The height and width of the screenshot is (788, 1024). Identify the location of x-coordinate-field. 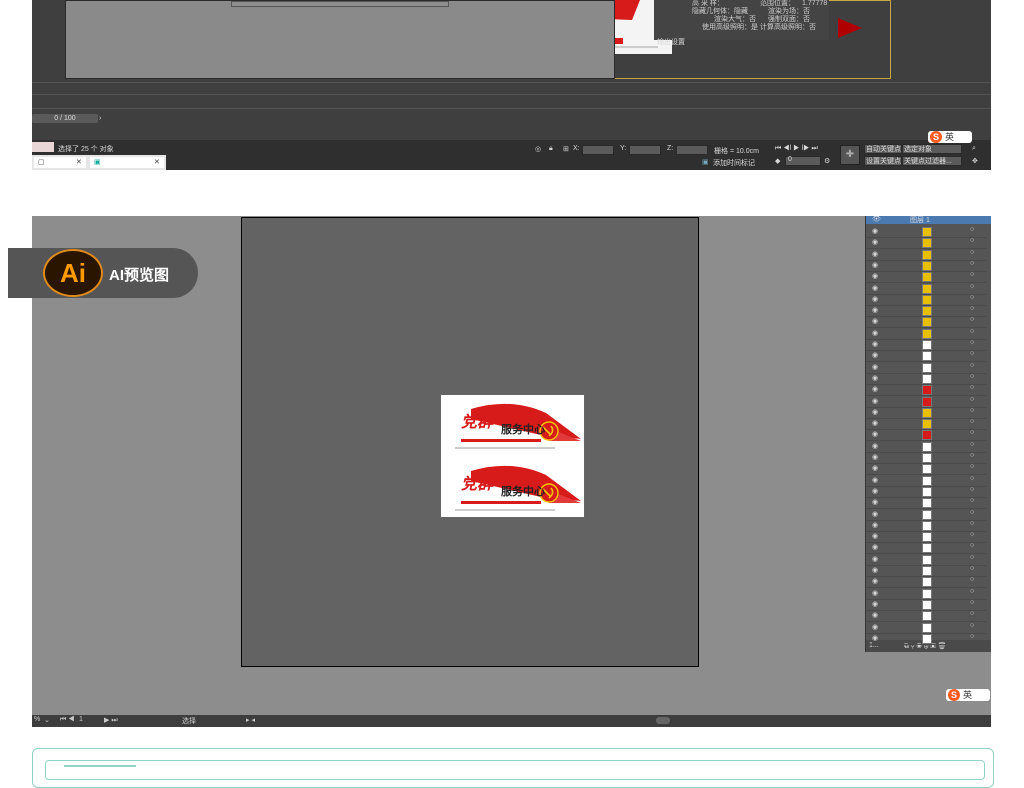
(598, 150).